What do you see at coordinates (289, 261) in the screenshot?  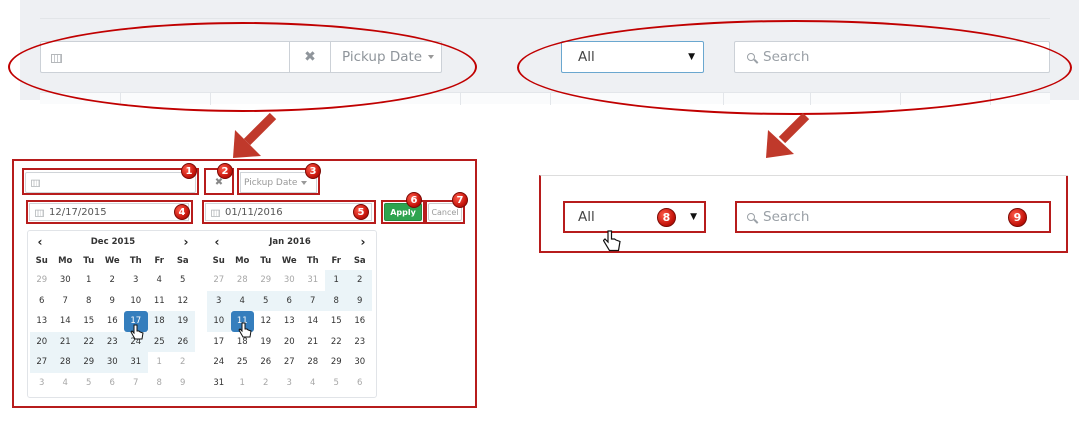 I see `weekday-row: Su Mo Tu We Th Fr Sa` at bounding box center [289, 261].